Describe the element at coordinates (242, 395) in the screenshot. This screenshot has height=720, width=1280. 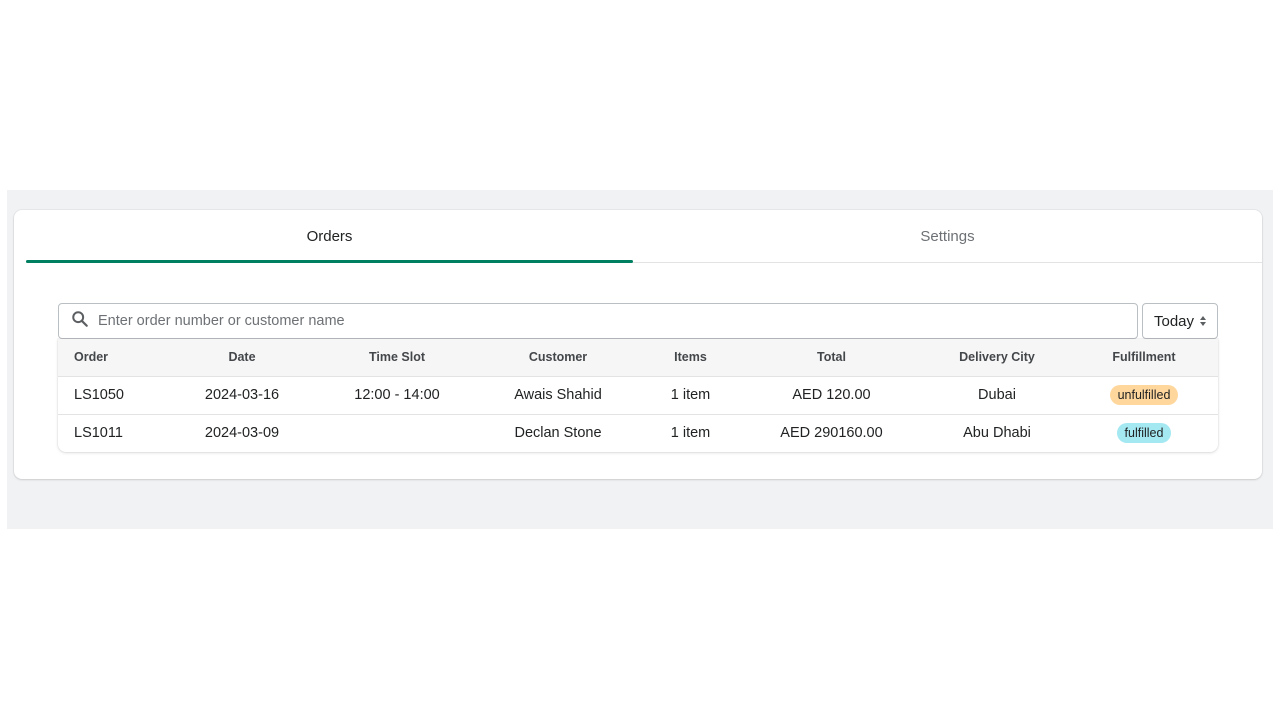
I see `order-date: 2024-03-16` at that location.